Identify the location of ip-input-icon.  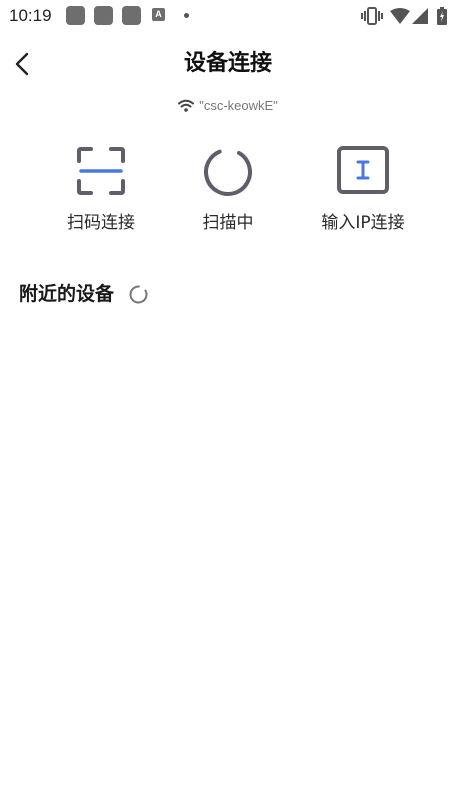
(363, 170).